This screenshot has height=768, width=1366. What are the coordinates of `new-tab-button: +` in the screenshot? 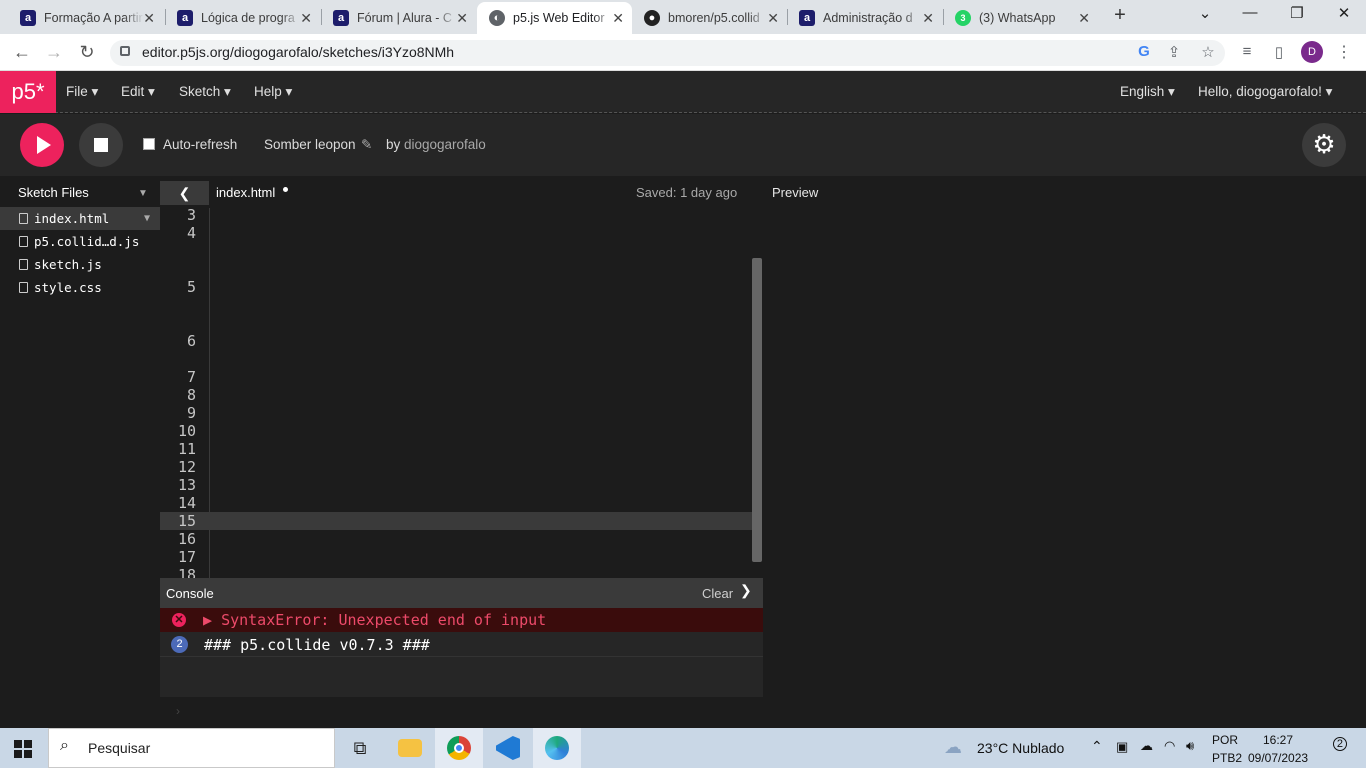 It's located at (1120, 17).